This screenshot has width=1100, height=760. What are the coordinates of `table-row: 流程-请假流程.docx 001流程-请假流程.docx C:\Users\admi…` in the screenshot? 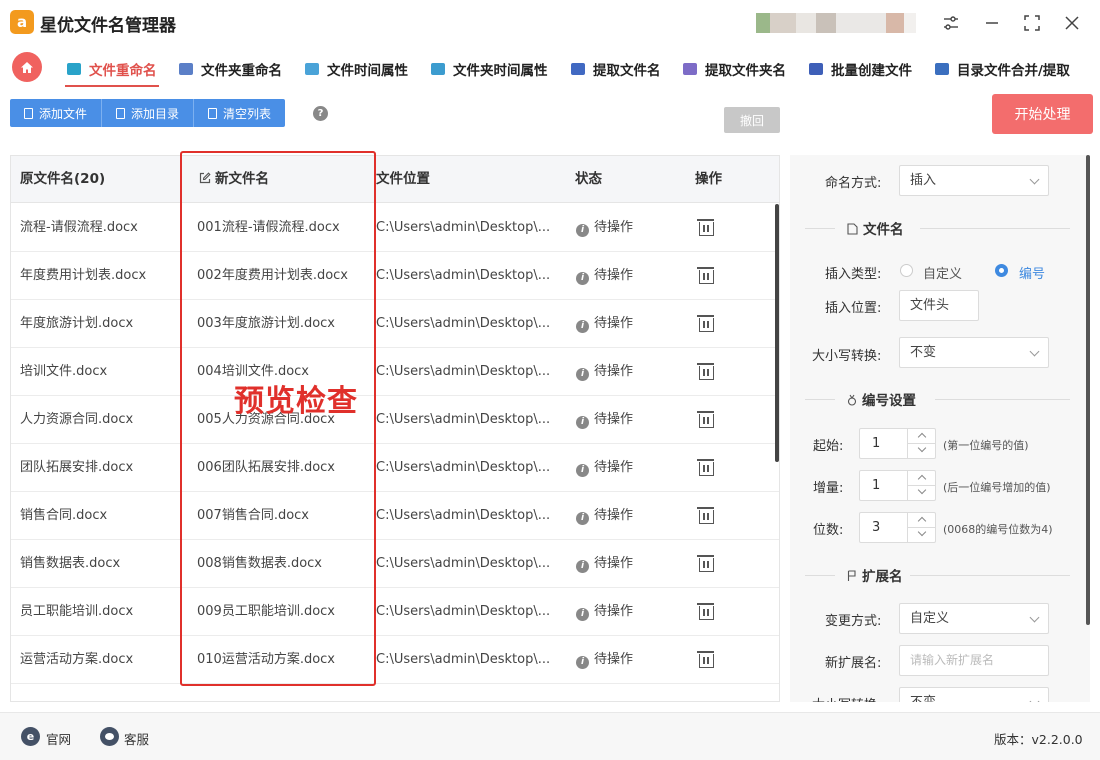 It's located at (395, 228).